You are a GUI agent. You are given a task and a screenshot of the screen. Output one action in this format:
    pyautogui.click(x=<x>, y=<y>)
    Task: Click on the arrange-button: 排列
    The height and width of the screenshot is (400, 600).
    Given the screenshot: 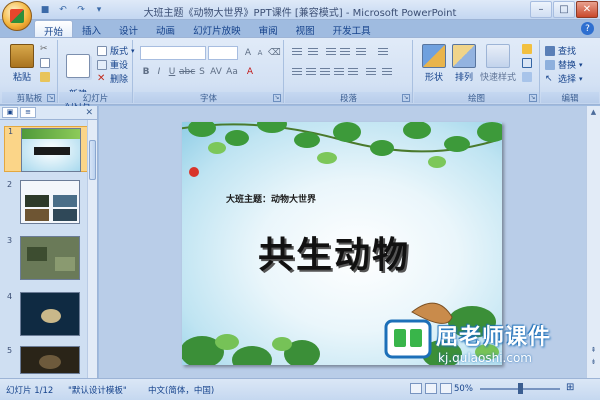 What is the action you would take?
    pyautogui.click(x=464, y=63)
    